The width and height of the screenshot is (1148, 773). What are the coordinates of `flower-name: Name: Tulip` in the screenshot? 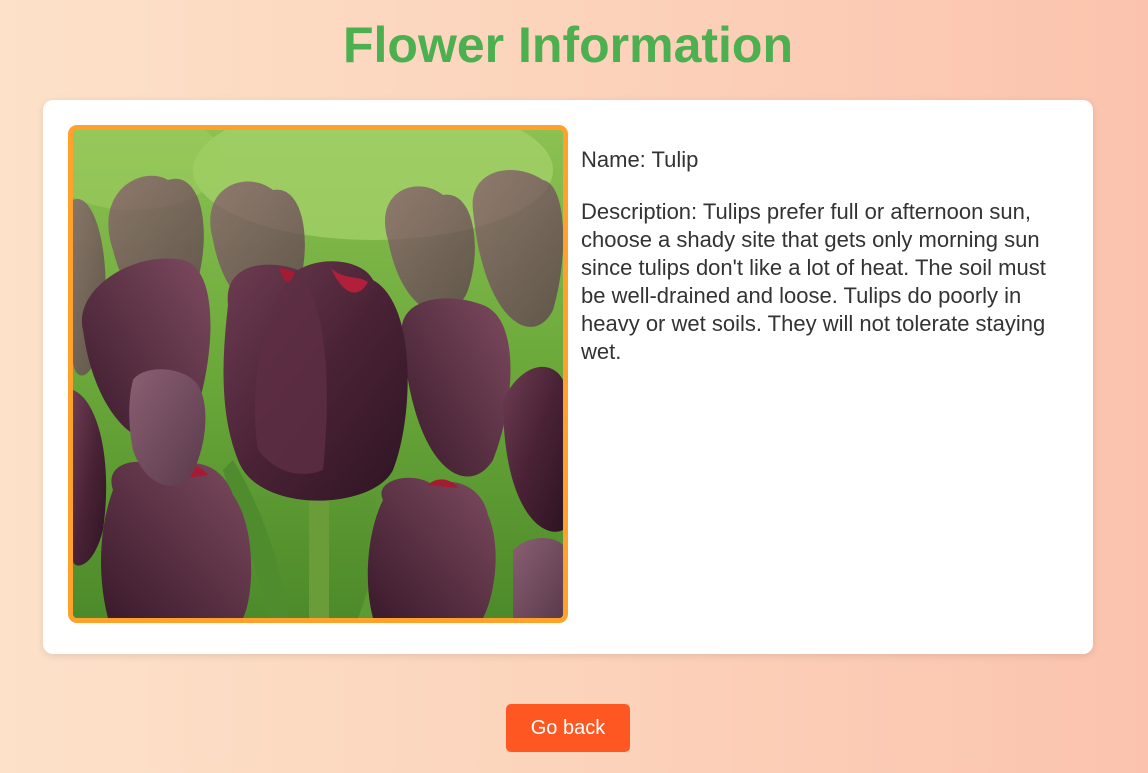 It's located at (640, 159).